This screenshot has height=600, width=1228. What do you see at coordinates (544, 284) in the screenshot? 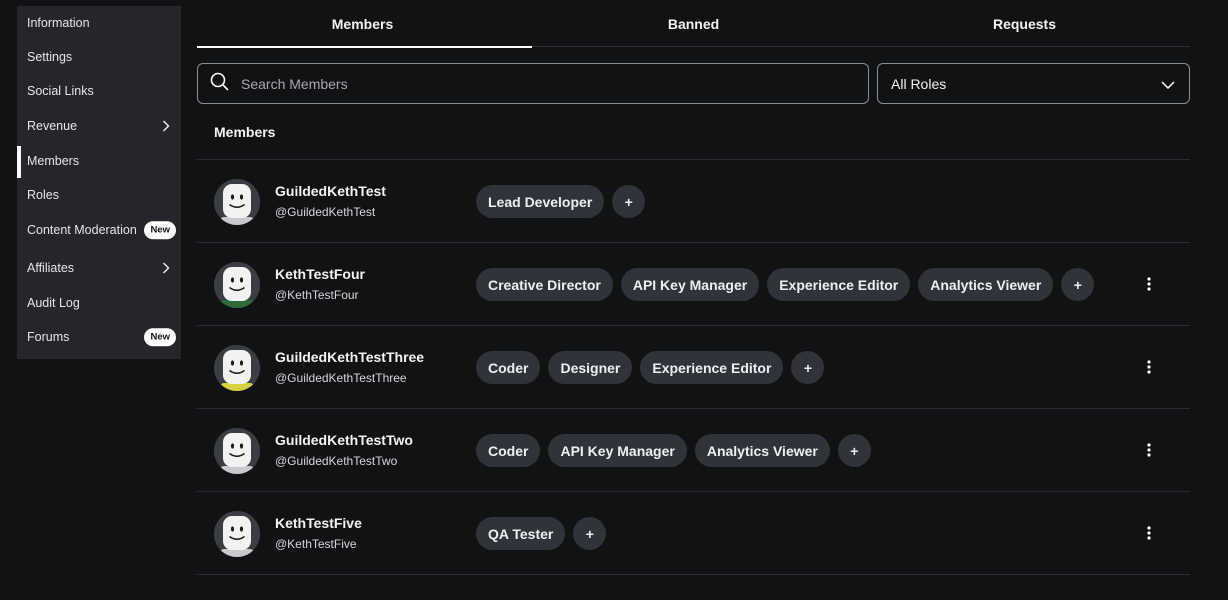
I see `role-pill: Creative Director` at bounding box center [544, 284].